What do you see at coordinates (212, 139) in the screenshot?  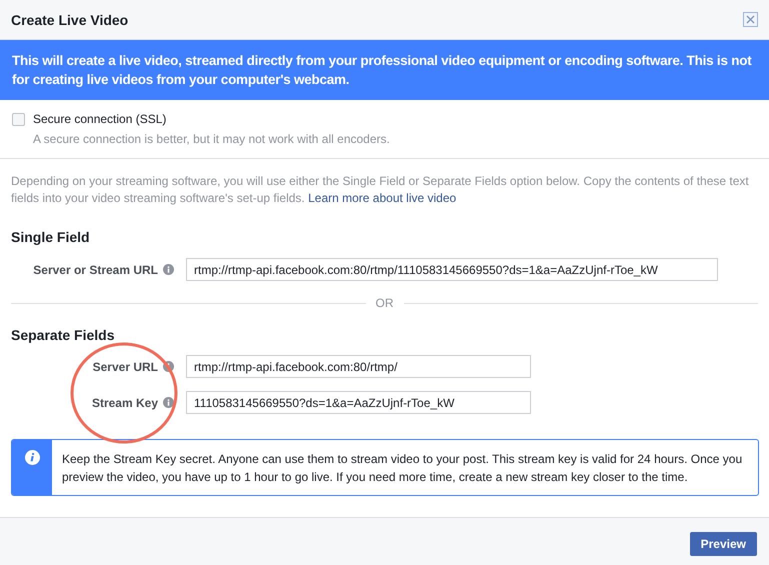 I see `hint-text: A secure connection is better, but it may not work with all encoders.` at bounding box center [212, 139].